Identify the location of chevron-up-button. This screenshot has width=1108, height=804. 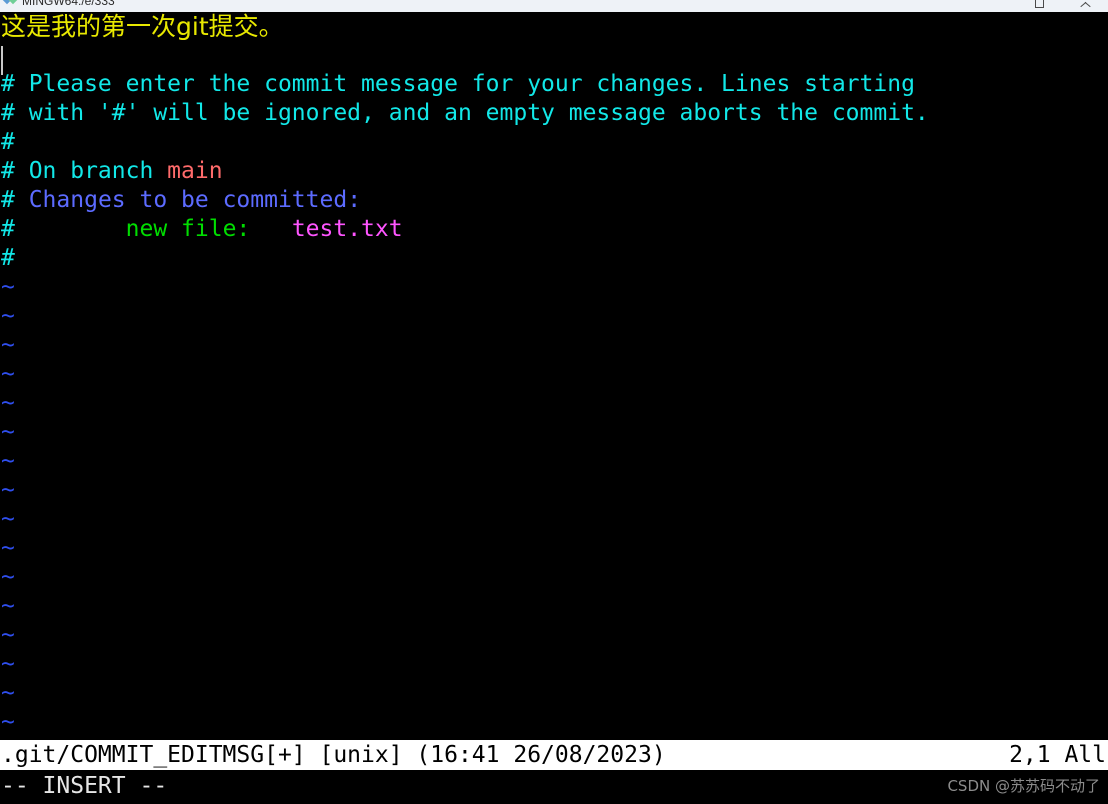
(1085, 6).